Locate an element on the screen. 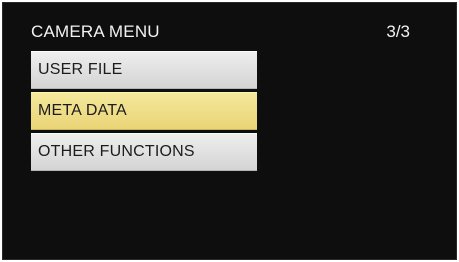  menu-item-label: META DATA is located at coordinates (82, 110).